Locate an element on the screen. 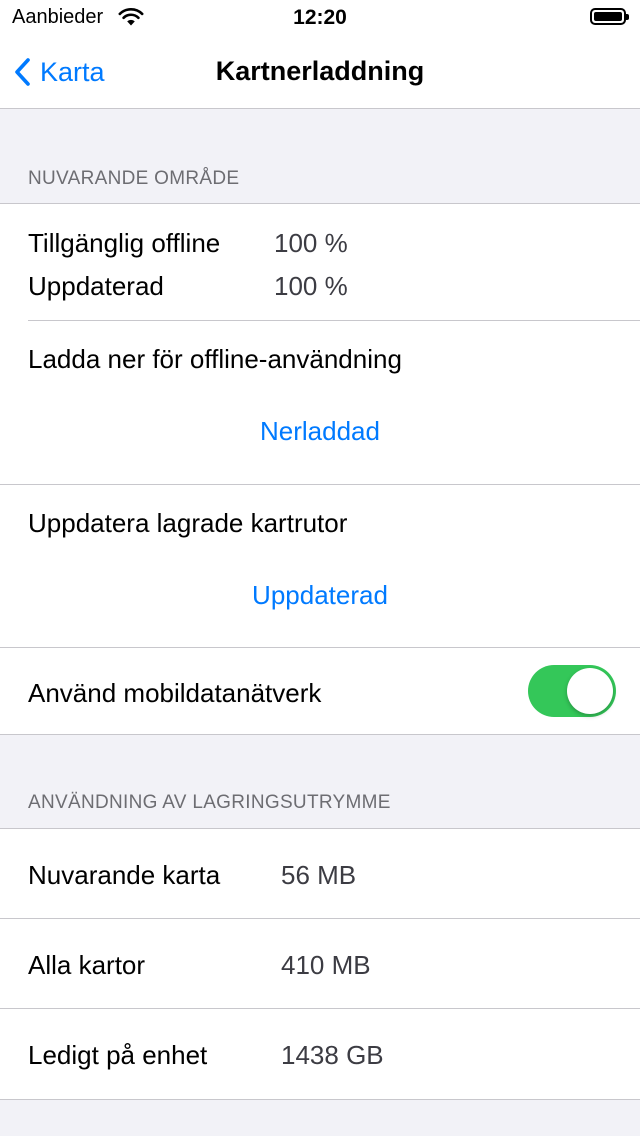  download-status-button: Nerladdad is located at coordinates (320, 431).